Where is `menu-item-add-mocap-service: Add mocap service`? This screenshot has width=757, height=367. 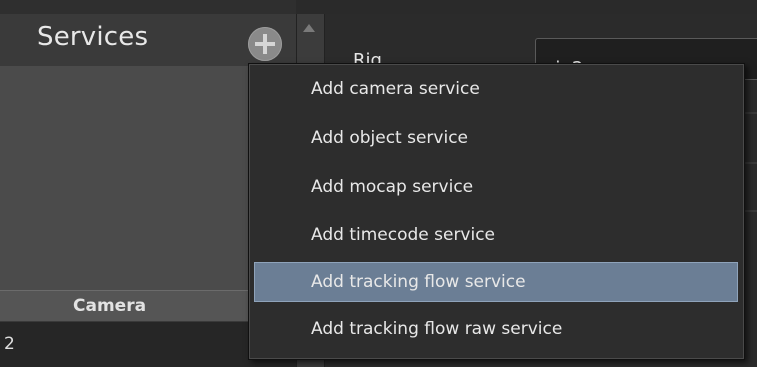 menu-item-add-mocap-service: Add mocap service is located at coordinates (496, 187).